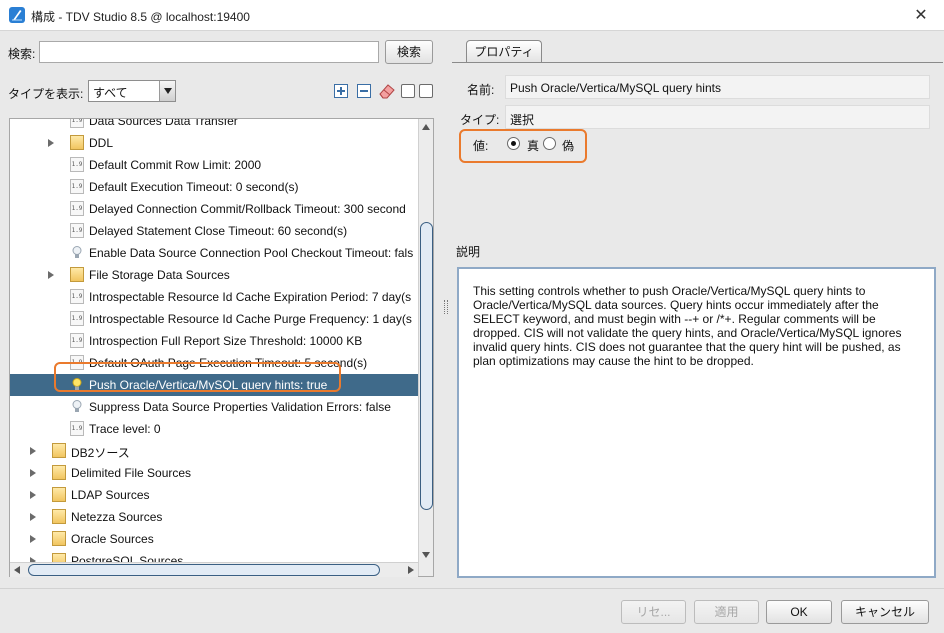 This screenshot has height=633, width=944. What do you see at coordinates (411, 570) in the screenshot?
I see `scroll-right-icon` at bounding box center [411, 570].